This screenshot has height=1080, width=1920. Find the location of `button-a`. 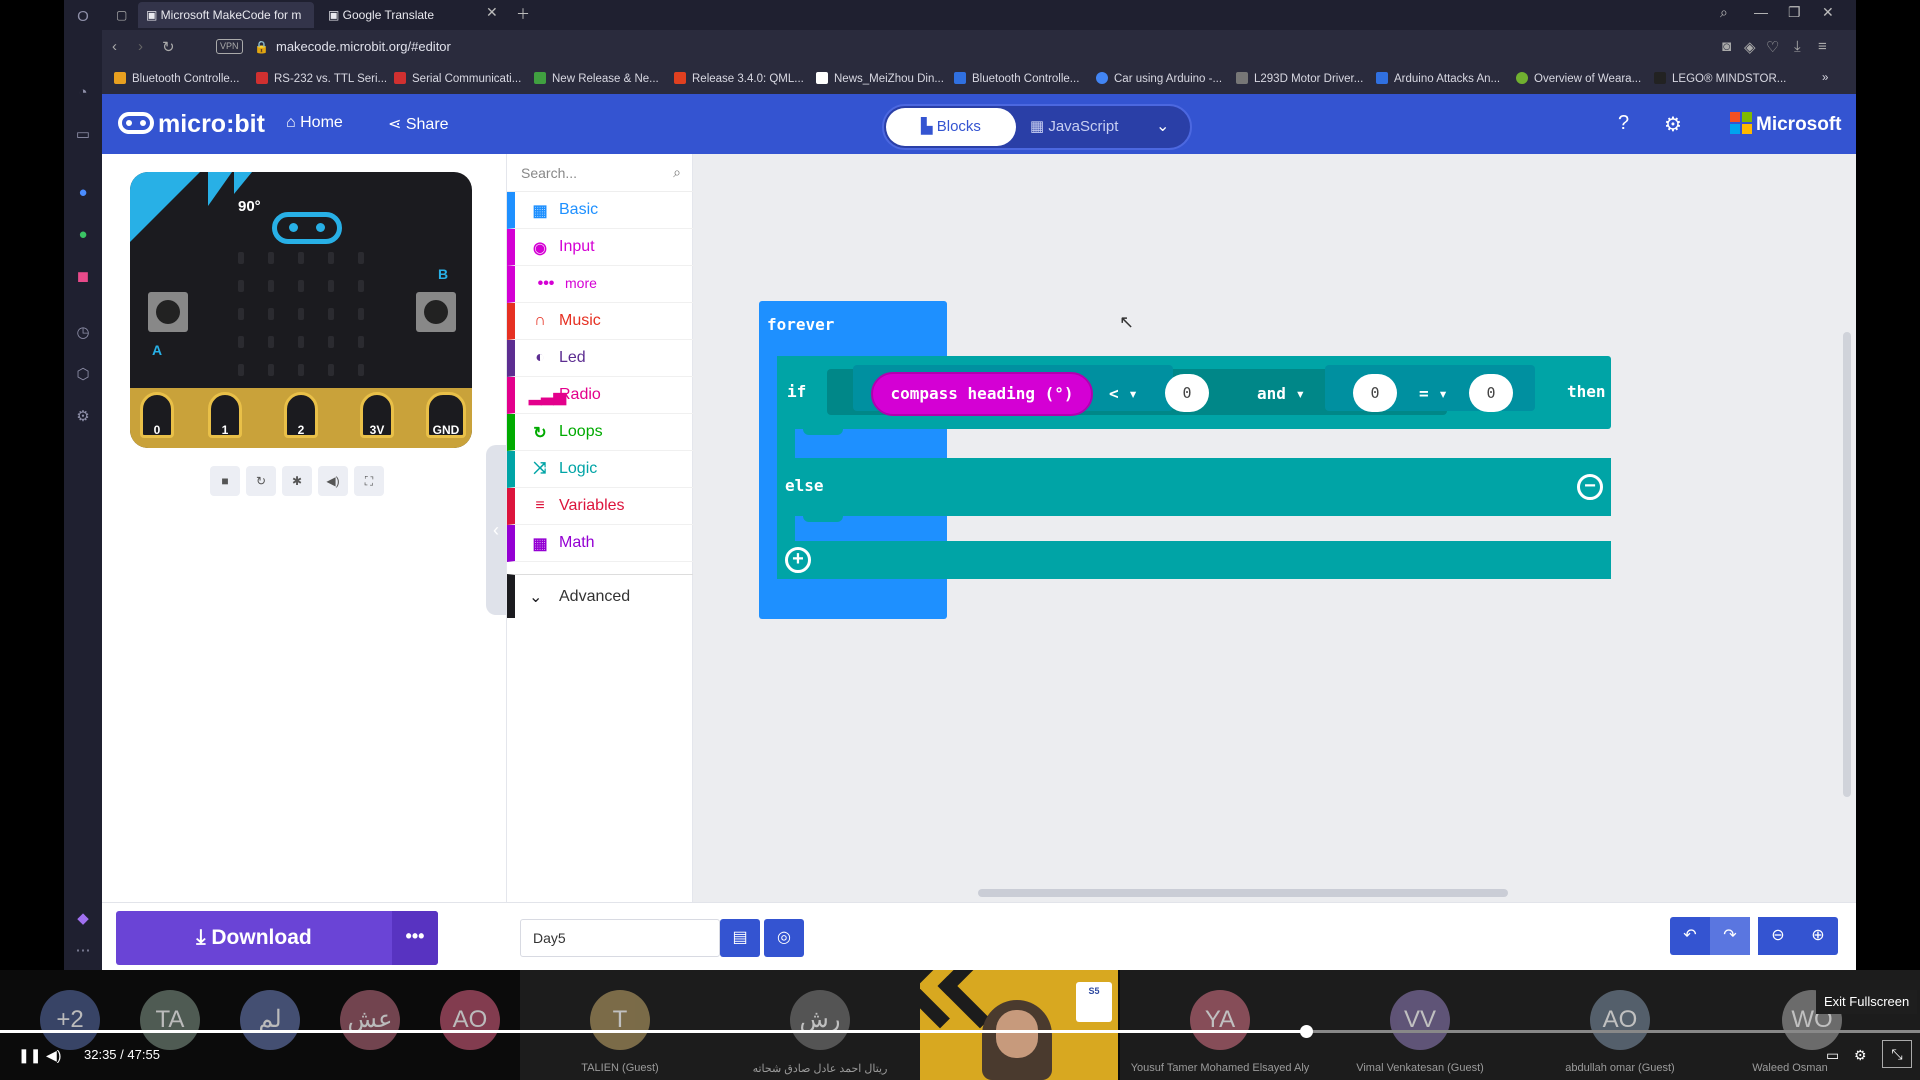

button-a is located at coordinates (168, 312).